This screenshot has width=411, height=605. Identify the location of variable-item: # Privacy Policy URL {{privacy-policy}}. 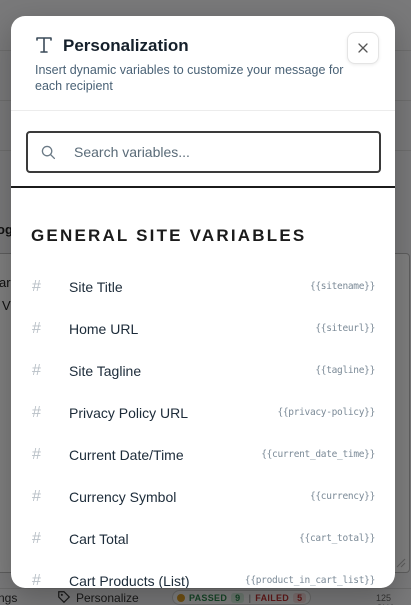
(203, 413).